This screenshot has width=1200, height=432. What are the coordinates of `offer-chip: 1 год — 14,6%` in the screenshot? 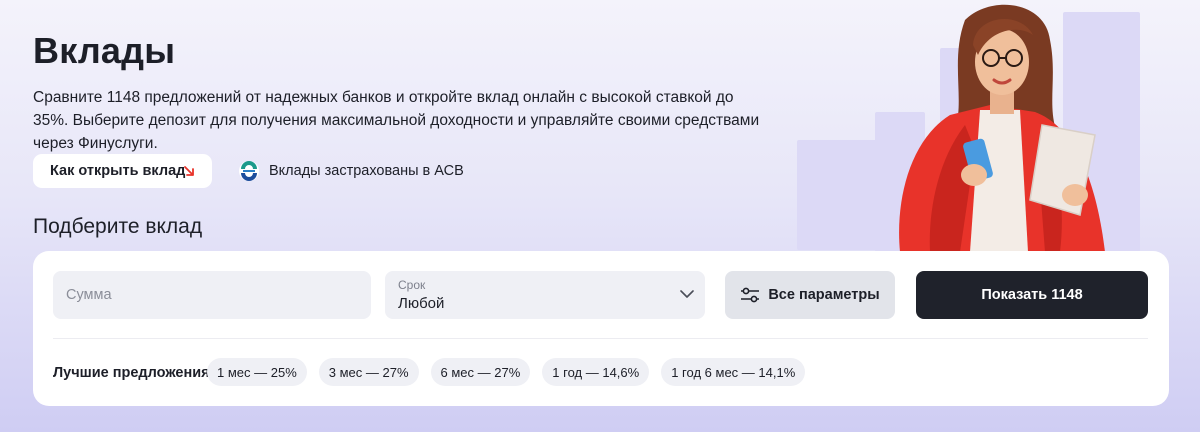 It's located at (596, 372).